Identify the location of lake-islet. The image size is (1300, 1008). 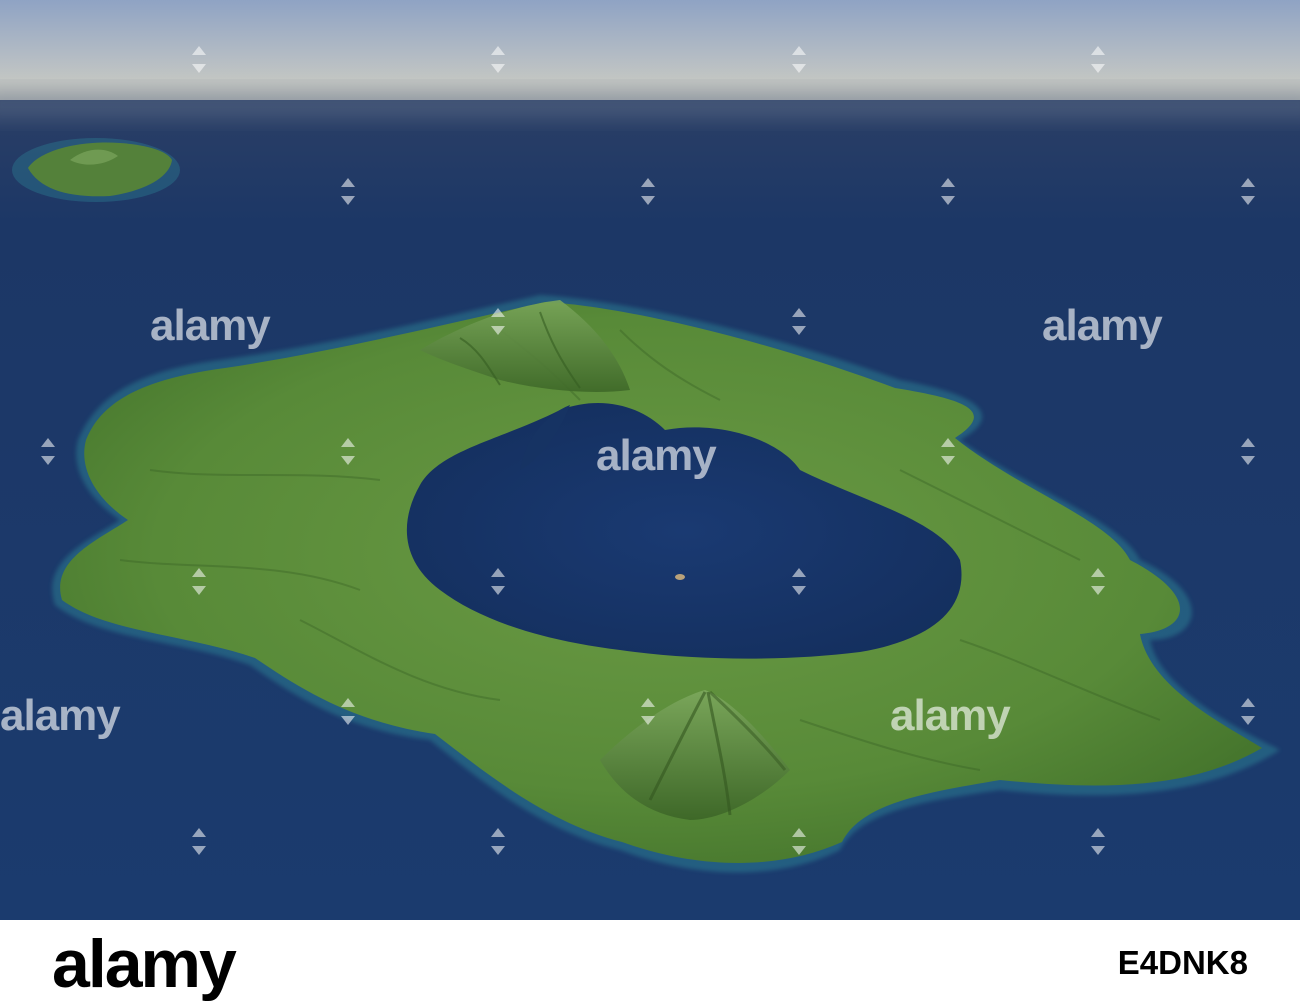
(680, 577).